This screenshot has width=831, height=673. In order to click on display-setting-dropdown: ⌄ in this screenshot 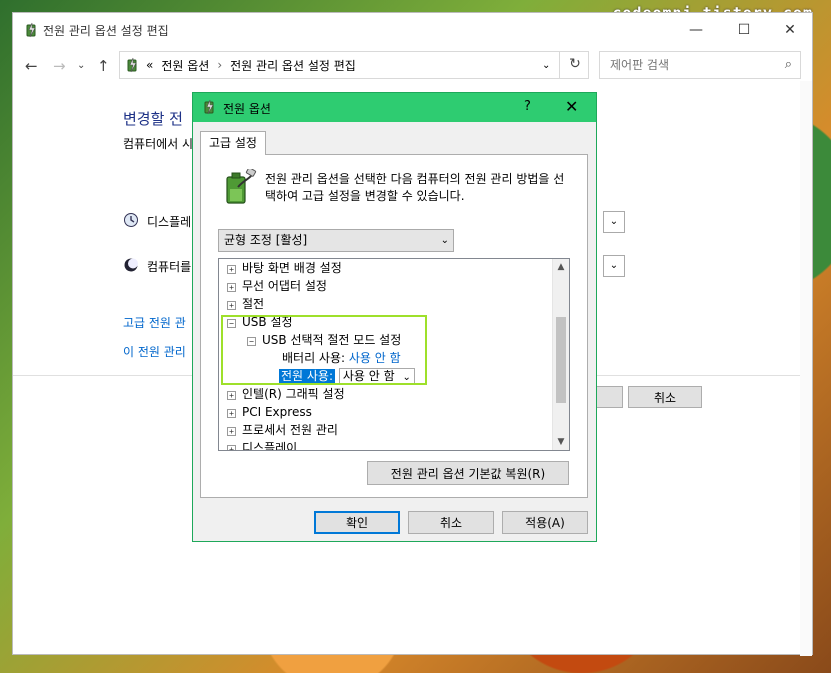, I will do `click(614, 222)`.